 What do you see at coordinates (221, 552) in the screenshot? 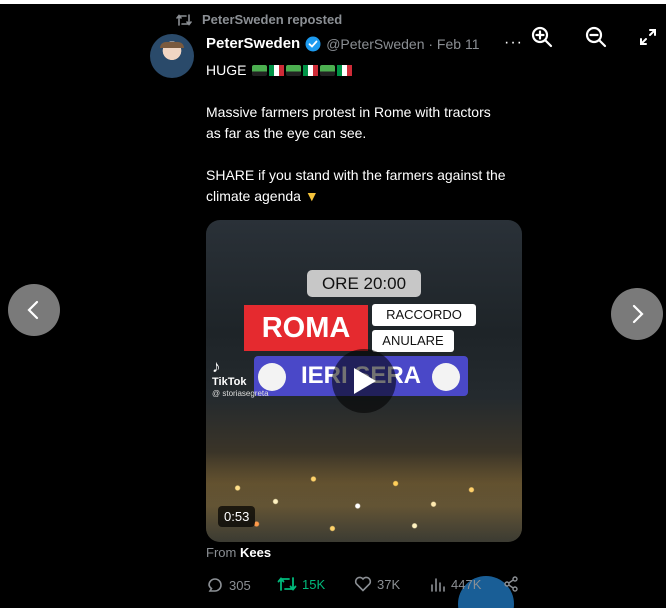
I see `attribution-prefix: From` at bounding box center [221, 552].